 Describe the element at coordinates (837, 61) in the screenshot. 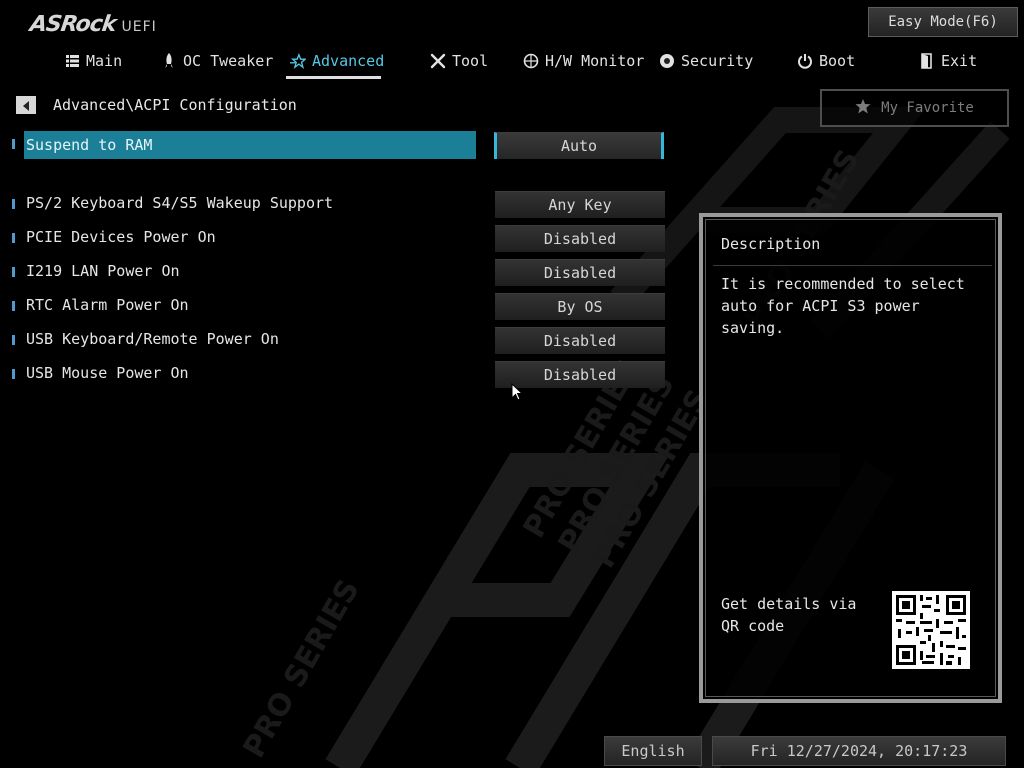

I see `tab-boot-label: Boot` at that location.